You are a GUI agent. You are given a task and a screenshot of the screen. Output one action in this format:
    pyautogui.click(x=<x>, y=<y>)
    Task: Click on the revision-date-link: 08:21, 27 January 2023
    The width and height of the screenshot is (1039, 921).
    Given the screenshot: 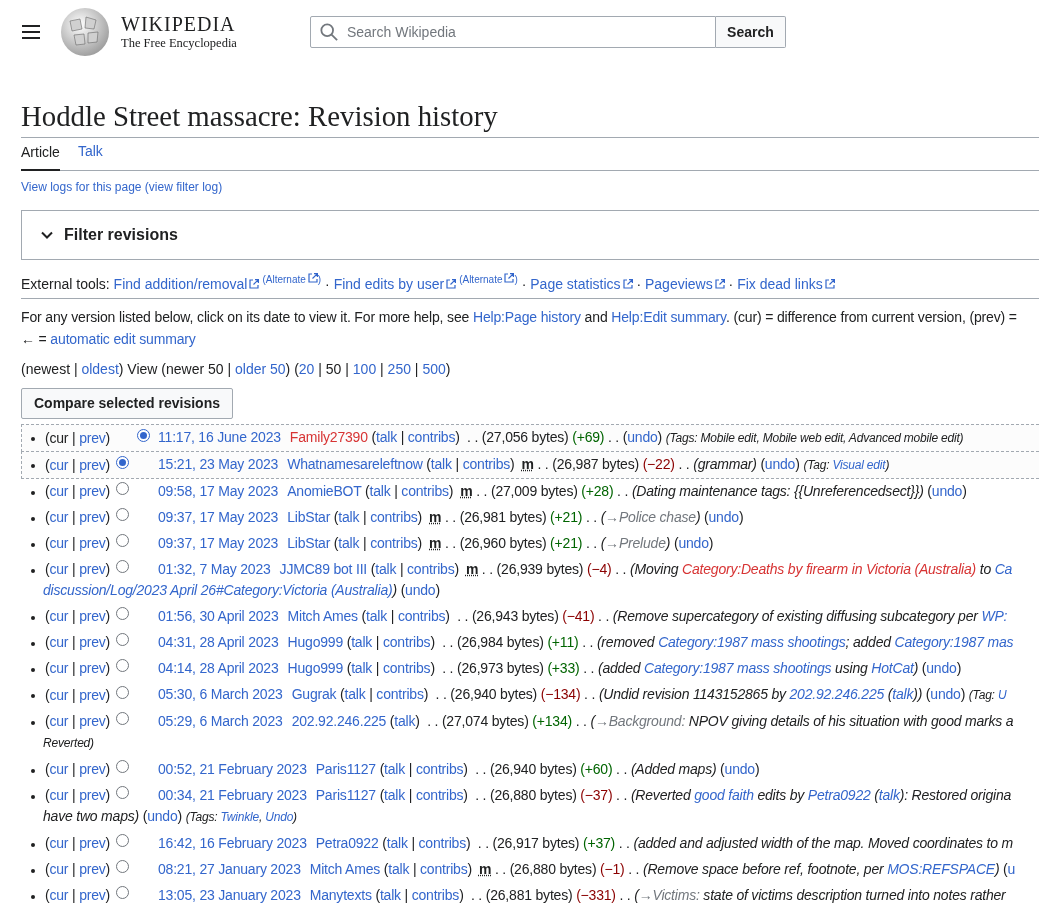 What is the action you would take?
    pyautogui.click(x=229, y=869)
    